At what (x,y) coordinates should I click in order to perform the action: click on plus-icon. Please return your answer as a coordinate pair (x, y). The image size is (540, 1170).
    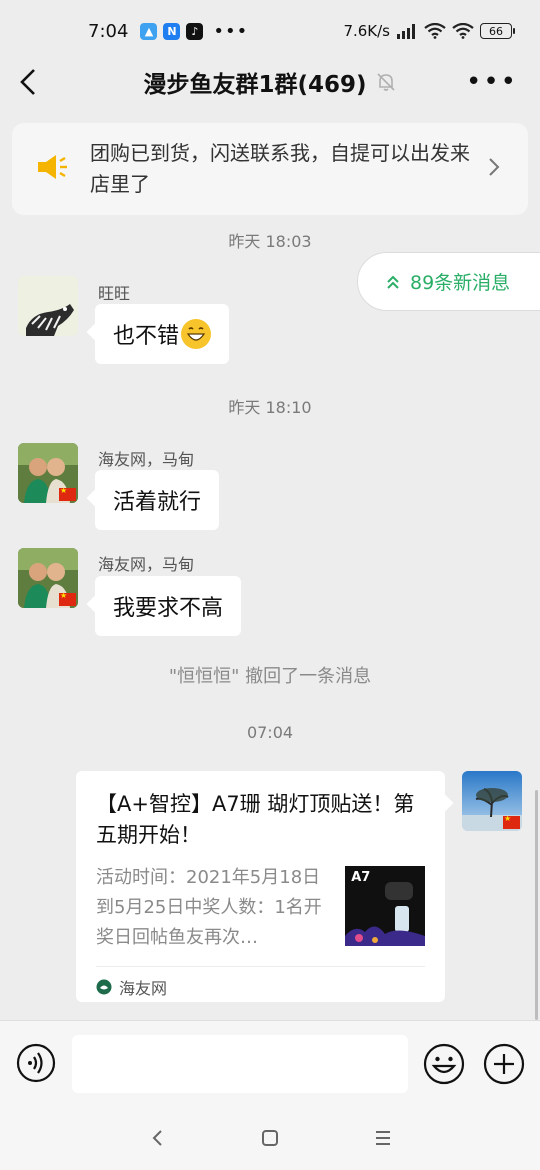
    Looking at the image, I should click on (504, 1064).